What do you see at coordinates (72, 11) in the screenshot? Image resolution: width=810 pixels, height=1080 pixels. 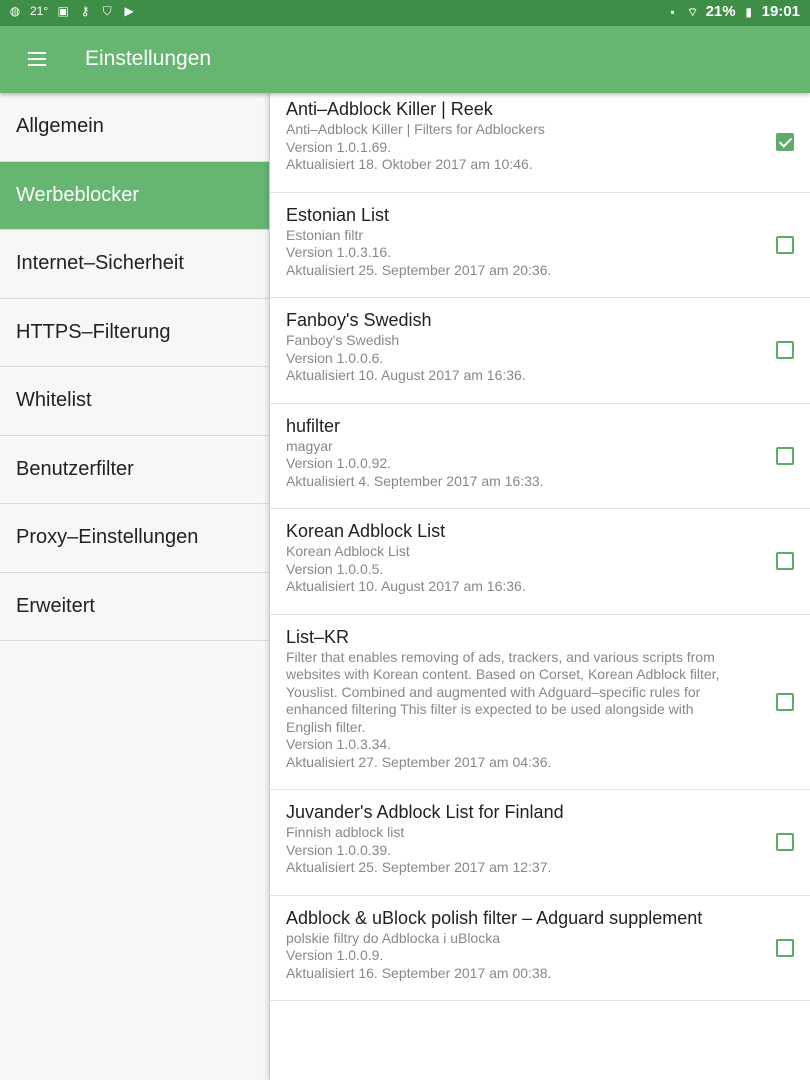 I see `status-bar-left: ◍ 21° ▣ ⚷ ⛉ ▶` at bounding box center [72, 11].